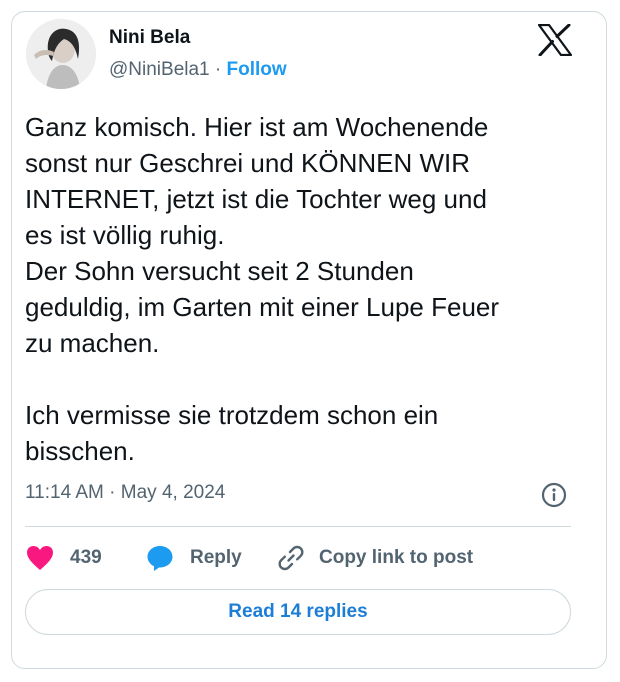  I want to click on author-handle: @NiniBela1, so click(159, 69).